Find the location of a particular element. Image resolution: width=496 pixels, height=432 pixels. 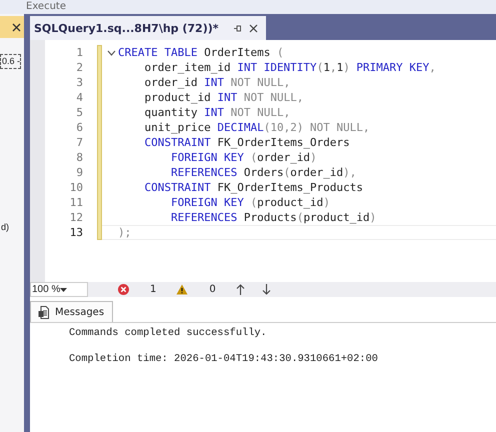

line-number: 9 is located at coordinates (79, 172).